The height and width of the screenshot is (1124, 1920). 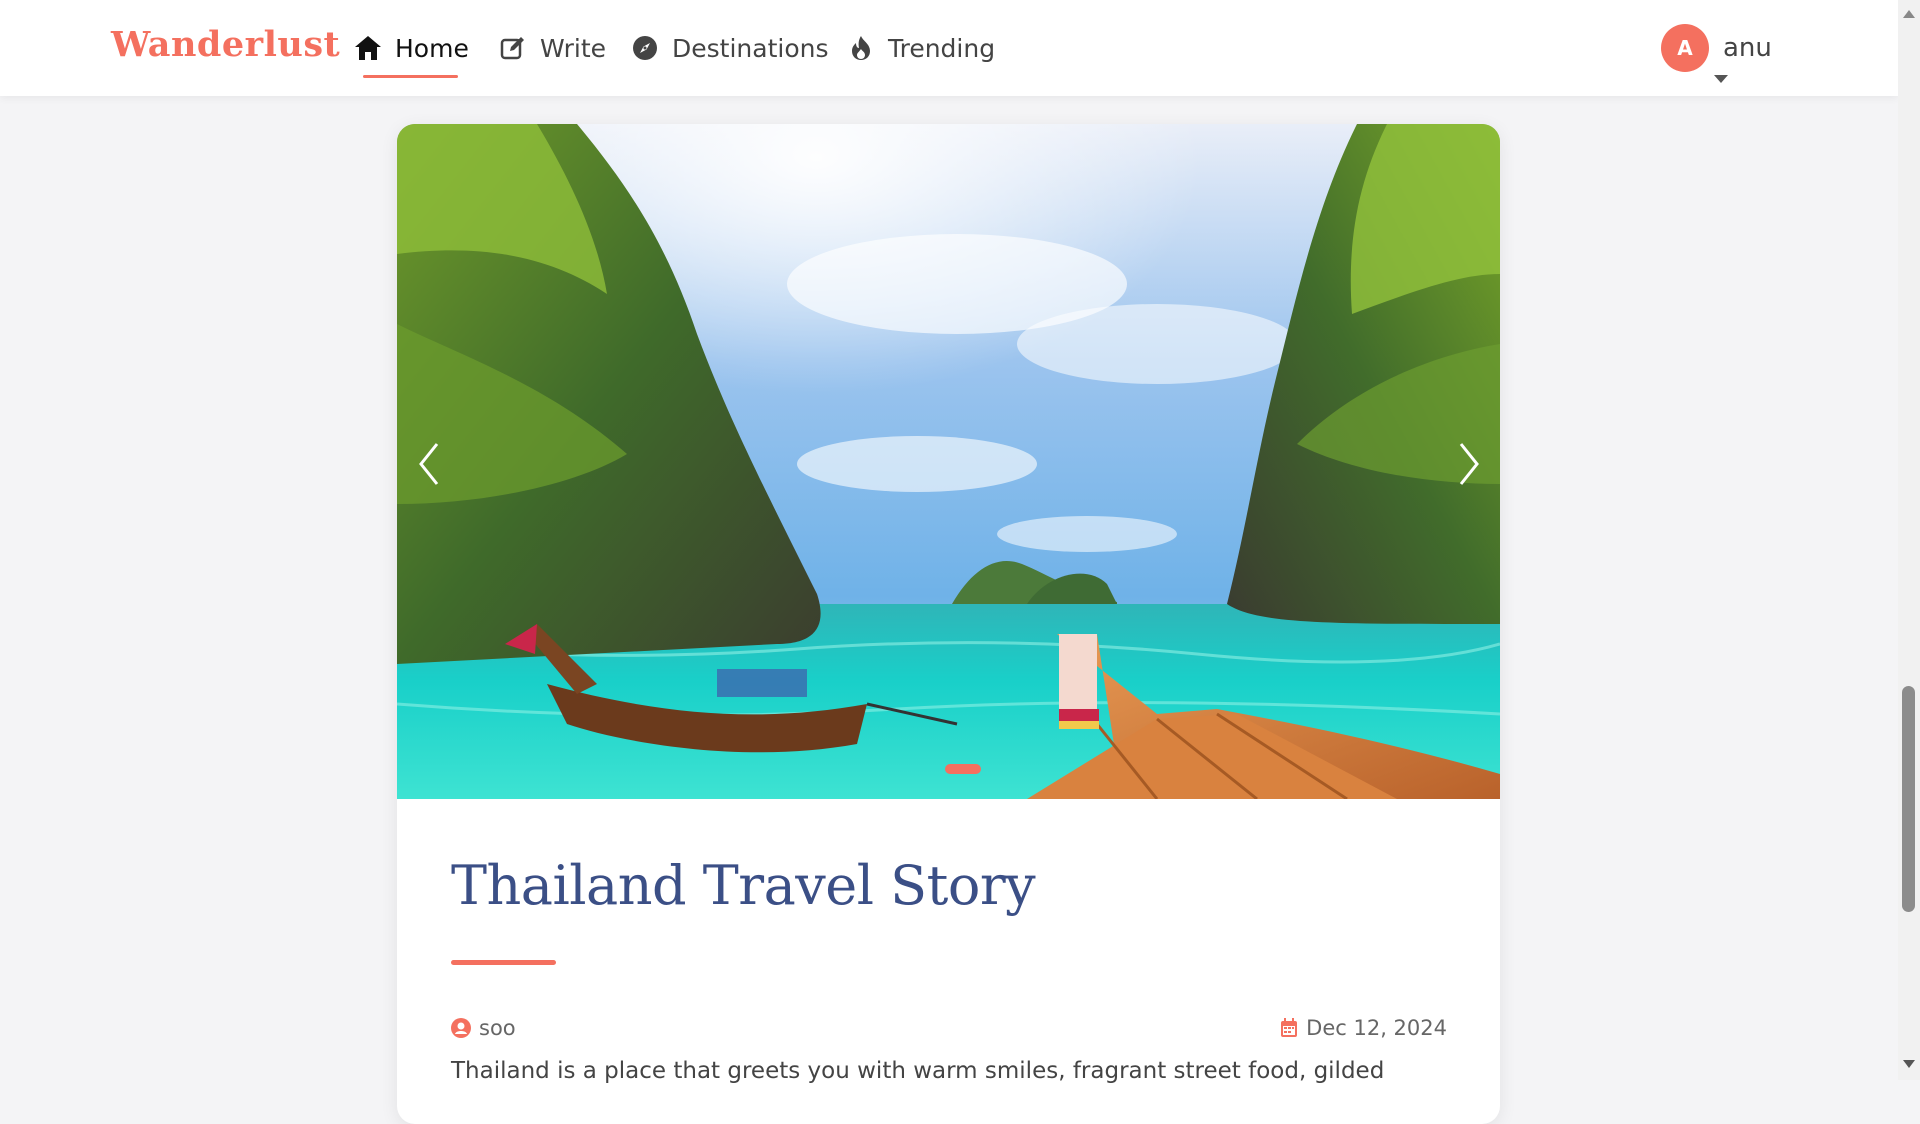 I want to click on nav-trending: Trending, so click(x=920, y=48).